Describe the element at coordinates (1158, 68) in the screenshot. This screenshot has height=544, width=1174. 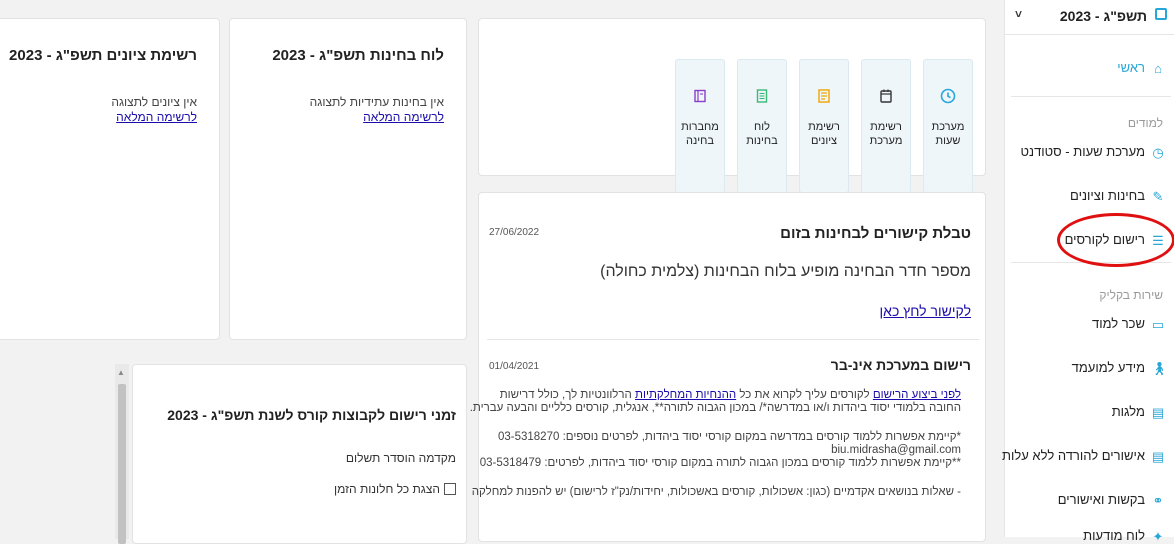
I see `home-icon: ⌂` at that location.